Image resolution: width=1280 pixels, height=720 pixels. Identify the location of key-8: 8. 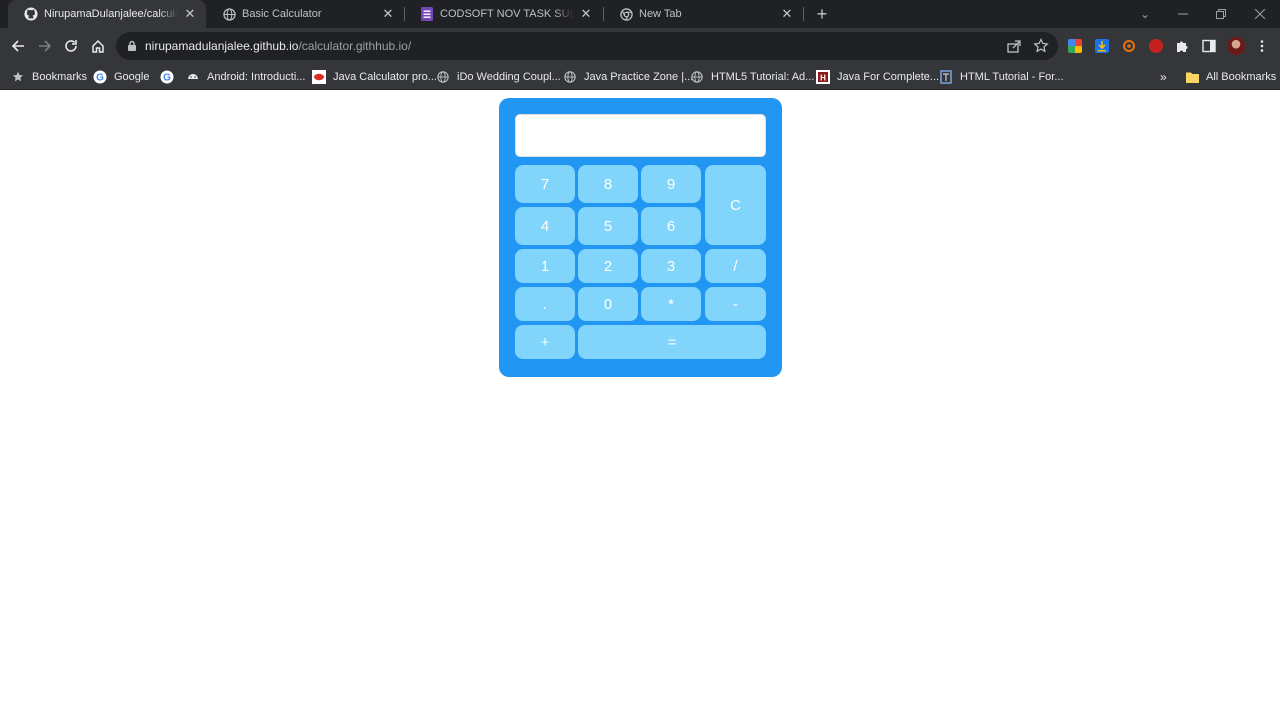
(608, 184).